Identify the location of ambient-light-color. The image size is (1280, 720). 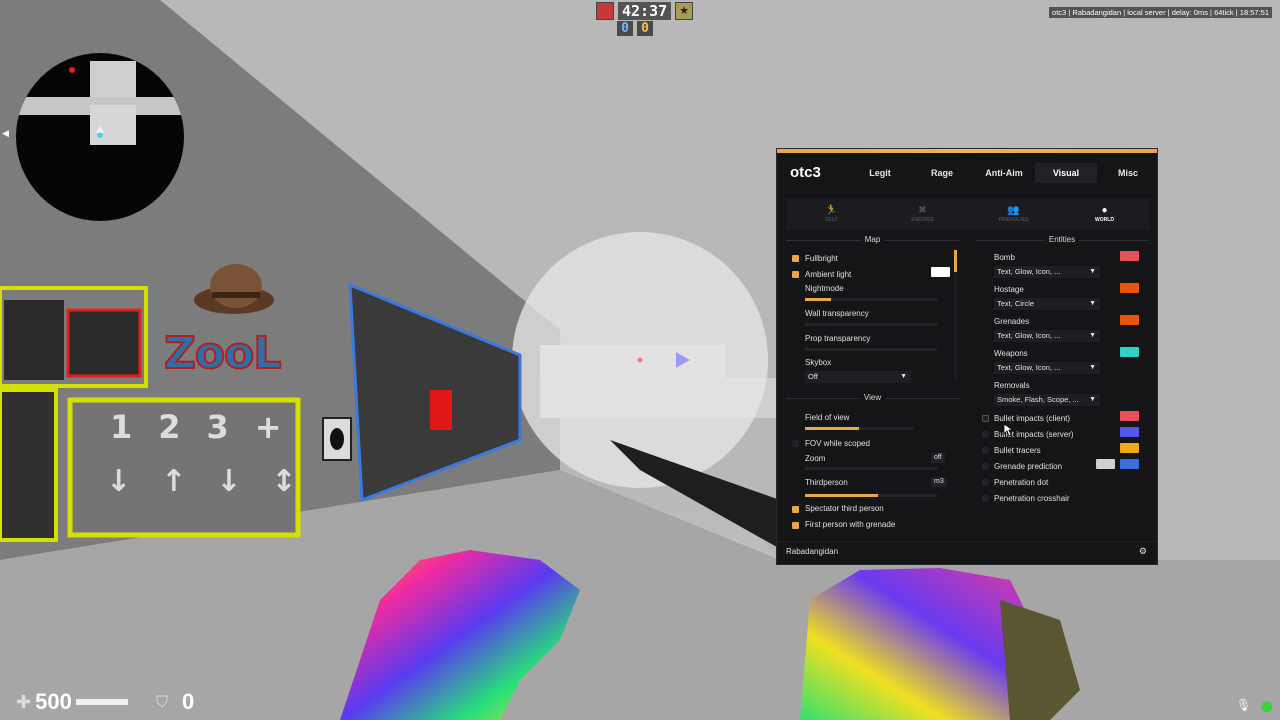
(940, 272).